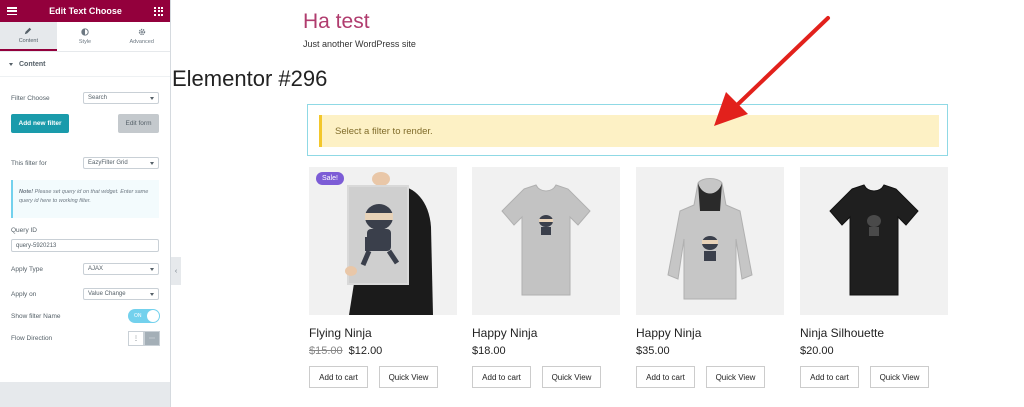 Image resolution: width=1024 pixels, height=407 pixels. Describe the element at coordinates (96, 269) in the screenshot. I see `apply-type-value: AJAX` at that location.